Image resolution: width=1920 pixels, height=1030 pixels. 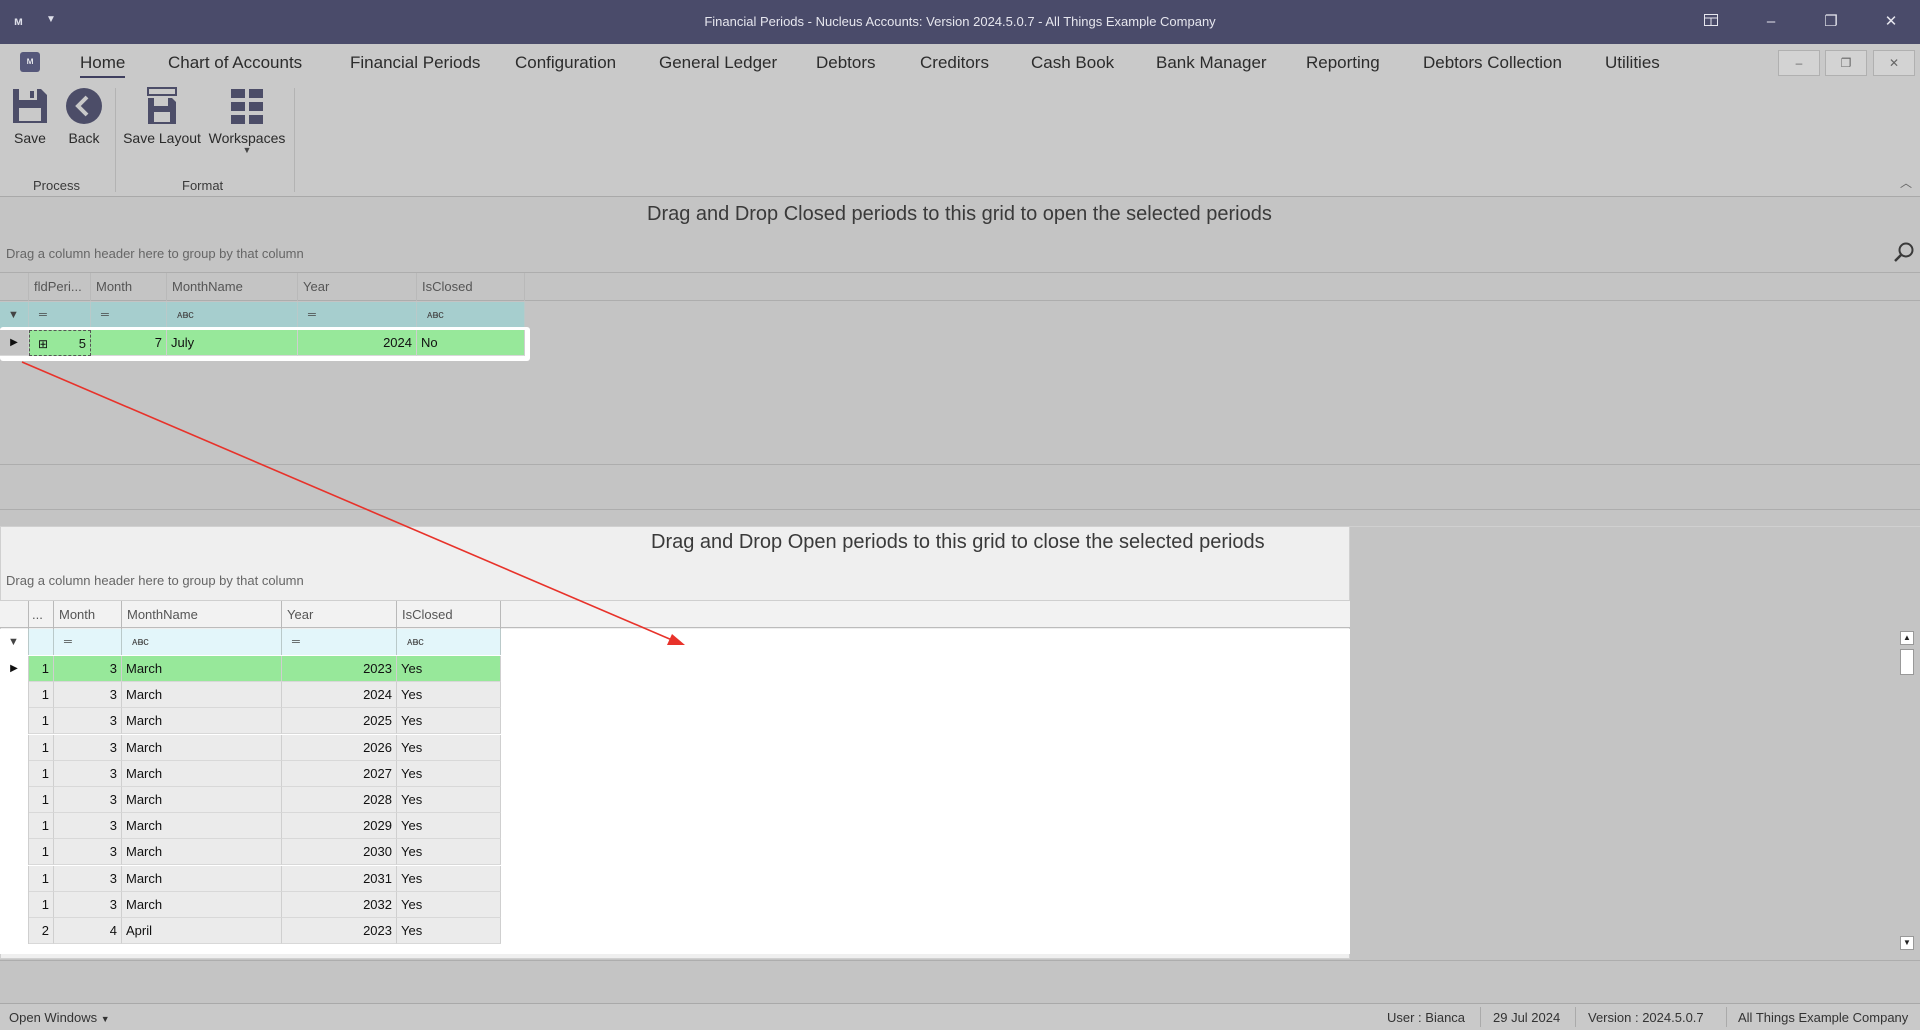 I want to click on cell-monthname: July, so click(x=232, y=343).